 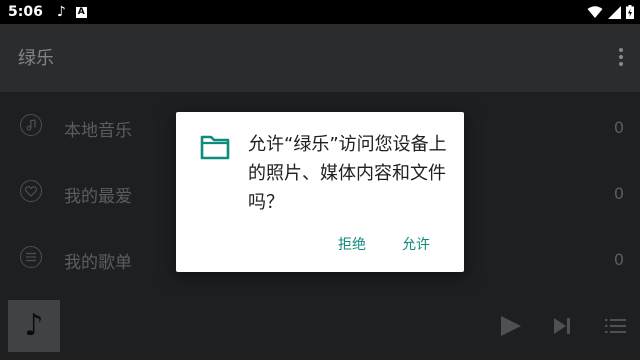 I want to click on status-icons, so click(x=610, y=12).